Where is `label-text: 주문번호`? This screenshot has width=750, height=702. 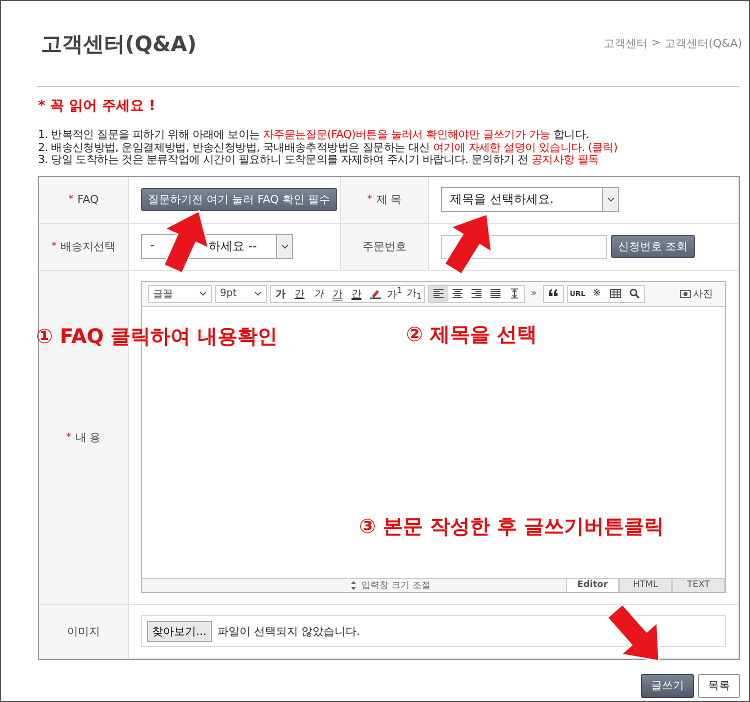 label-text: 주문번호 is located at coordinates (384, 246).